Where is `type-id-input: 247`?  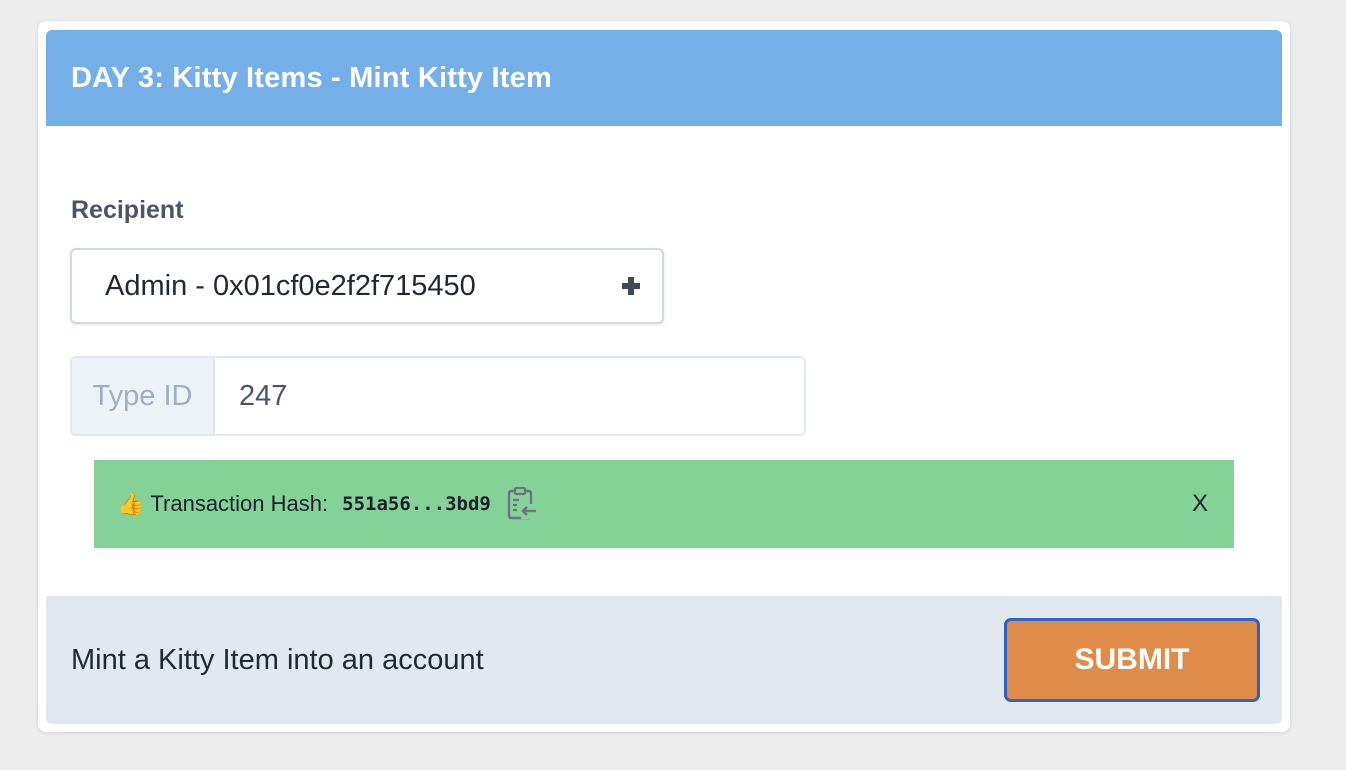 type-id-input: 247 is located at coordinates (509, 396).